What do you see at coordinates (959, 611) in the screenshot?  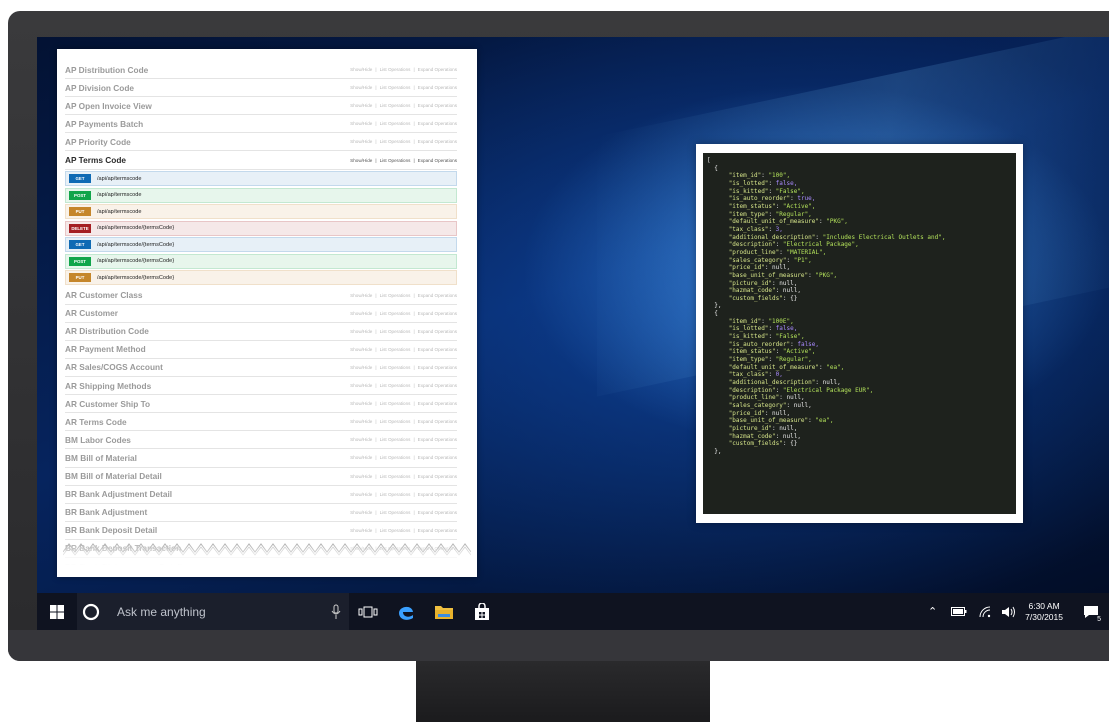 I see `battery-icon` at bounding box center [959, 611].